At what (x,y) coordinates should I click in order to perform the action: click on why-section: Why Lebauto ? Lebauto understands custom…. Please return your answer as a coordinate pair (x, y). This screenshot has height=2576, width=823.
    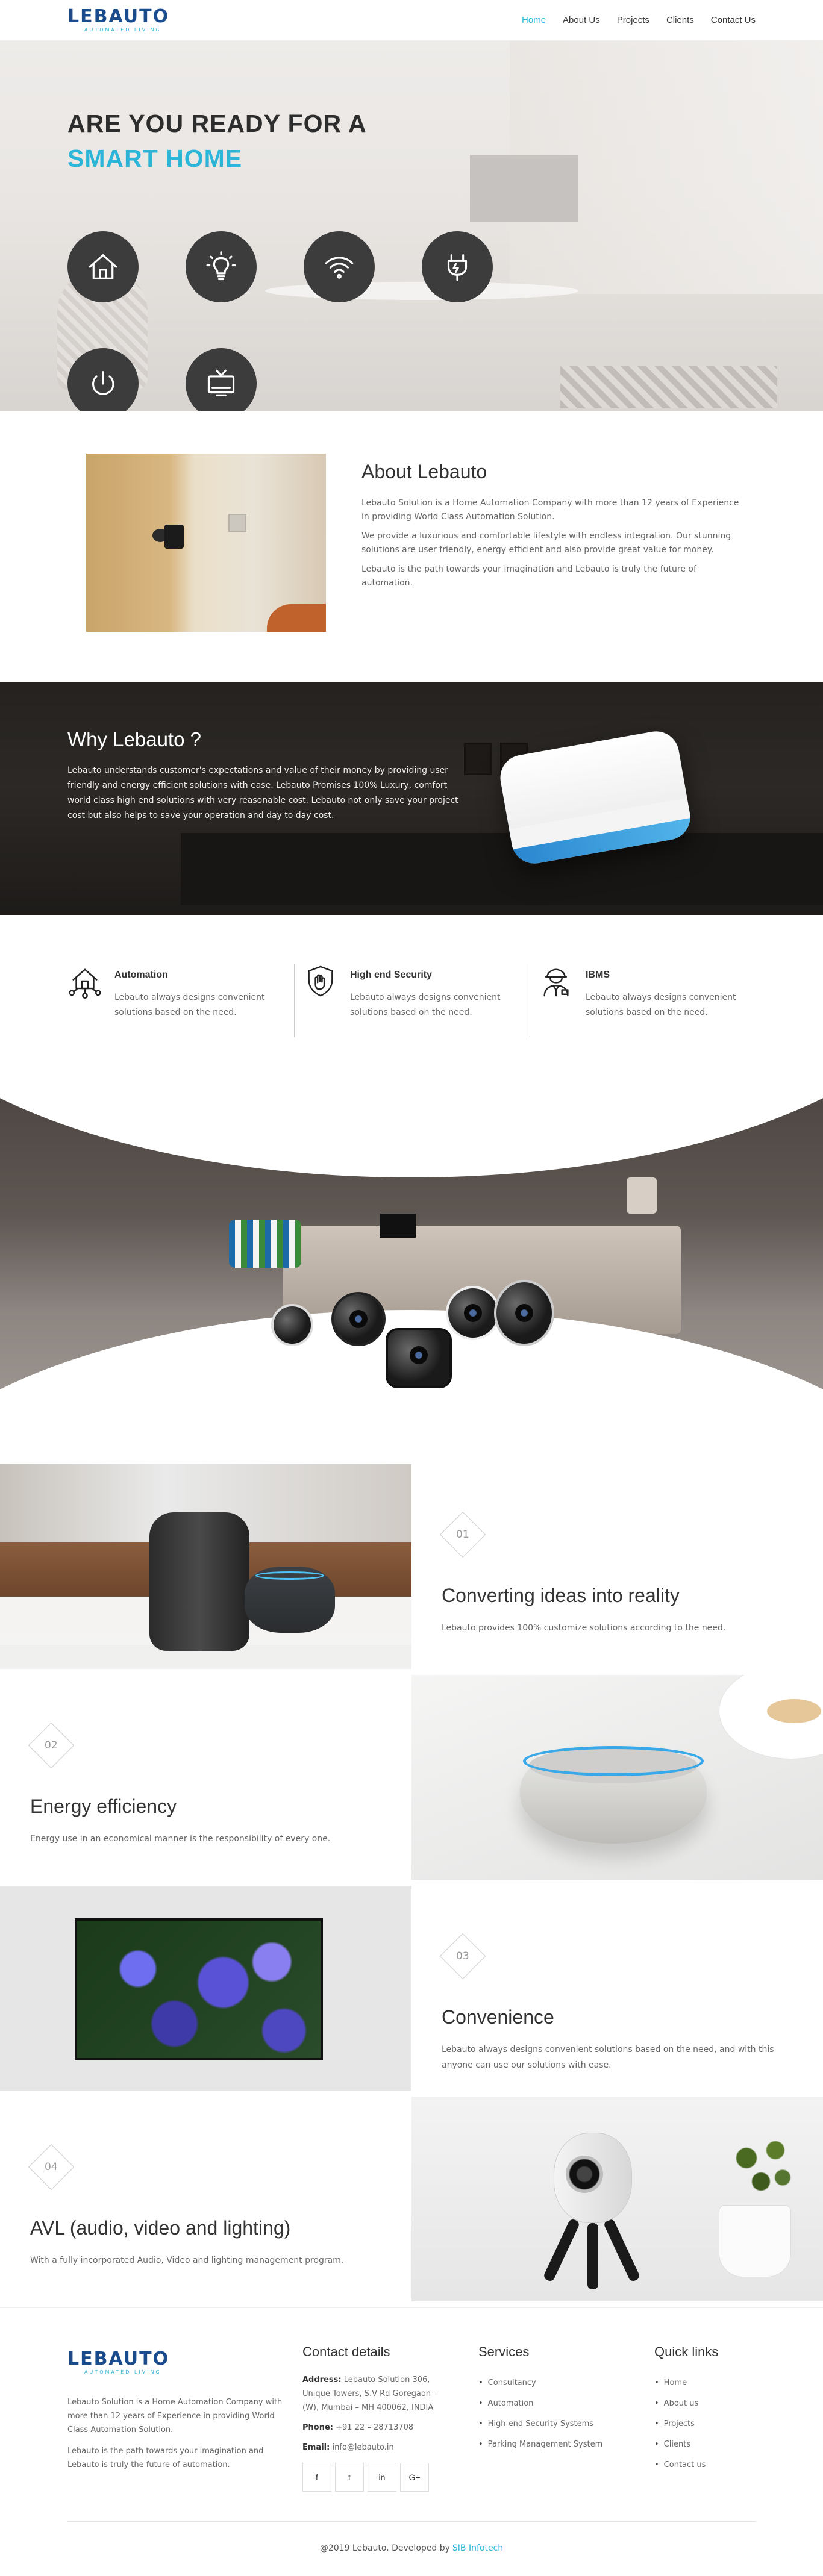
    Looking at the image, I should click on (411, 798).